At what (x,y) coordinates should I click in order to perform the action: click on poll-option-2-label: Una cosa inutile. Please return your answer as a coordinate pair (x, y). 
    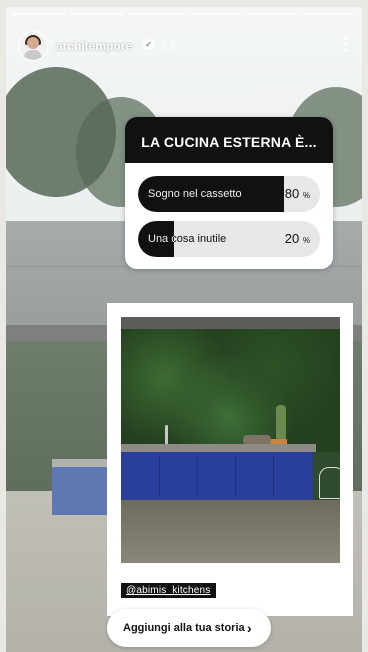
    Looking at the image, I should click on (187, 239).